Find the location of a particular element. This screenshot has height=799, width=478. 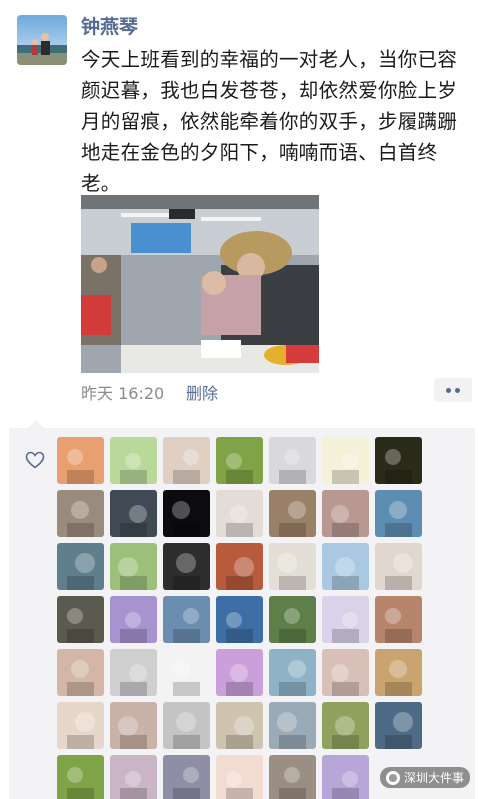

more-dots-icon is located at coordinates (453, 390).